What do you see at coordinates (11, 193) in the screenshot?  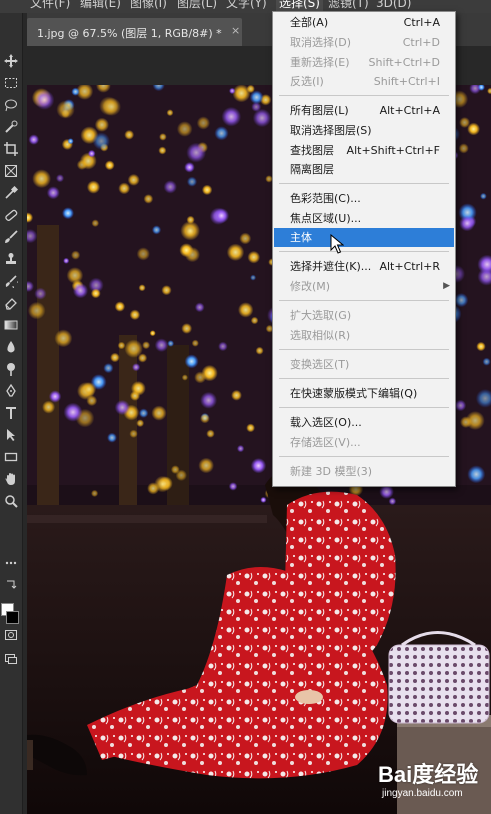 I see `eyedropper-tool-icon` at bounding box center [11, 193].